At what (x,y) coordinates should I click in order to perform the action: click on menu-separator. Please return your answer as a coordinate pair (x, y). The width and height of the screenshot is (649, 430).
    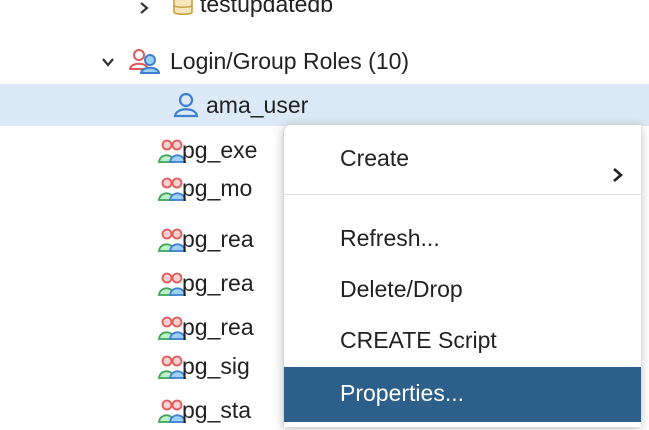
    Looking at the image, I should click on (462, 194).